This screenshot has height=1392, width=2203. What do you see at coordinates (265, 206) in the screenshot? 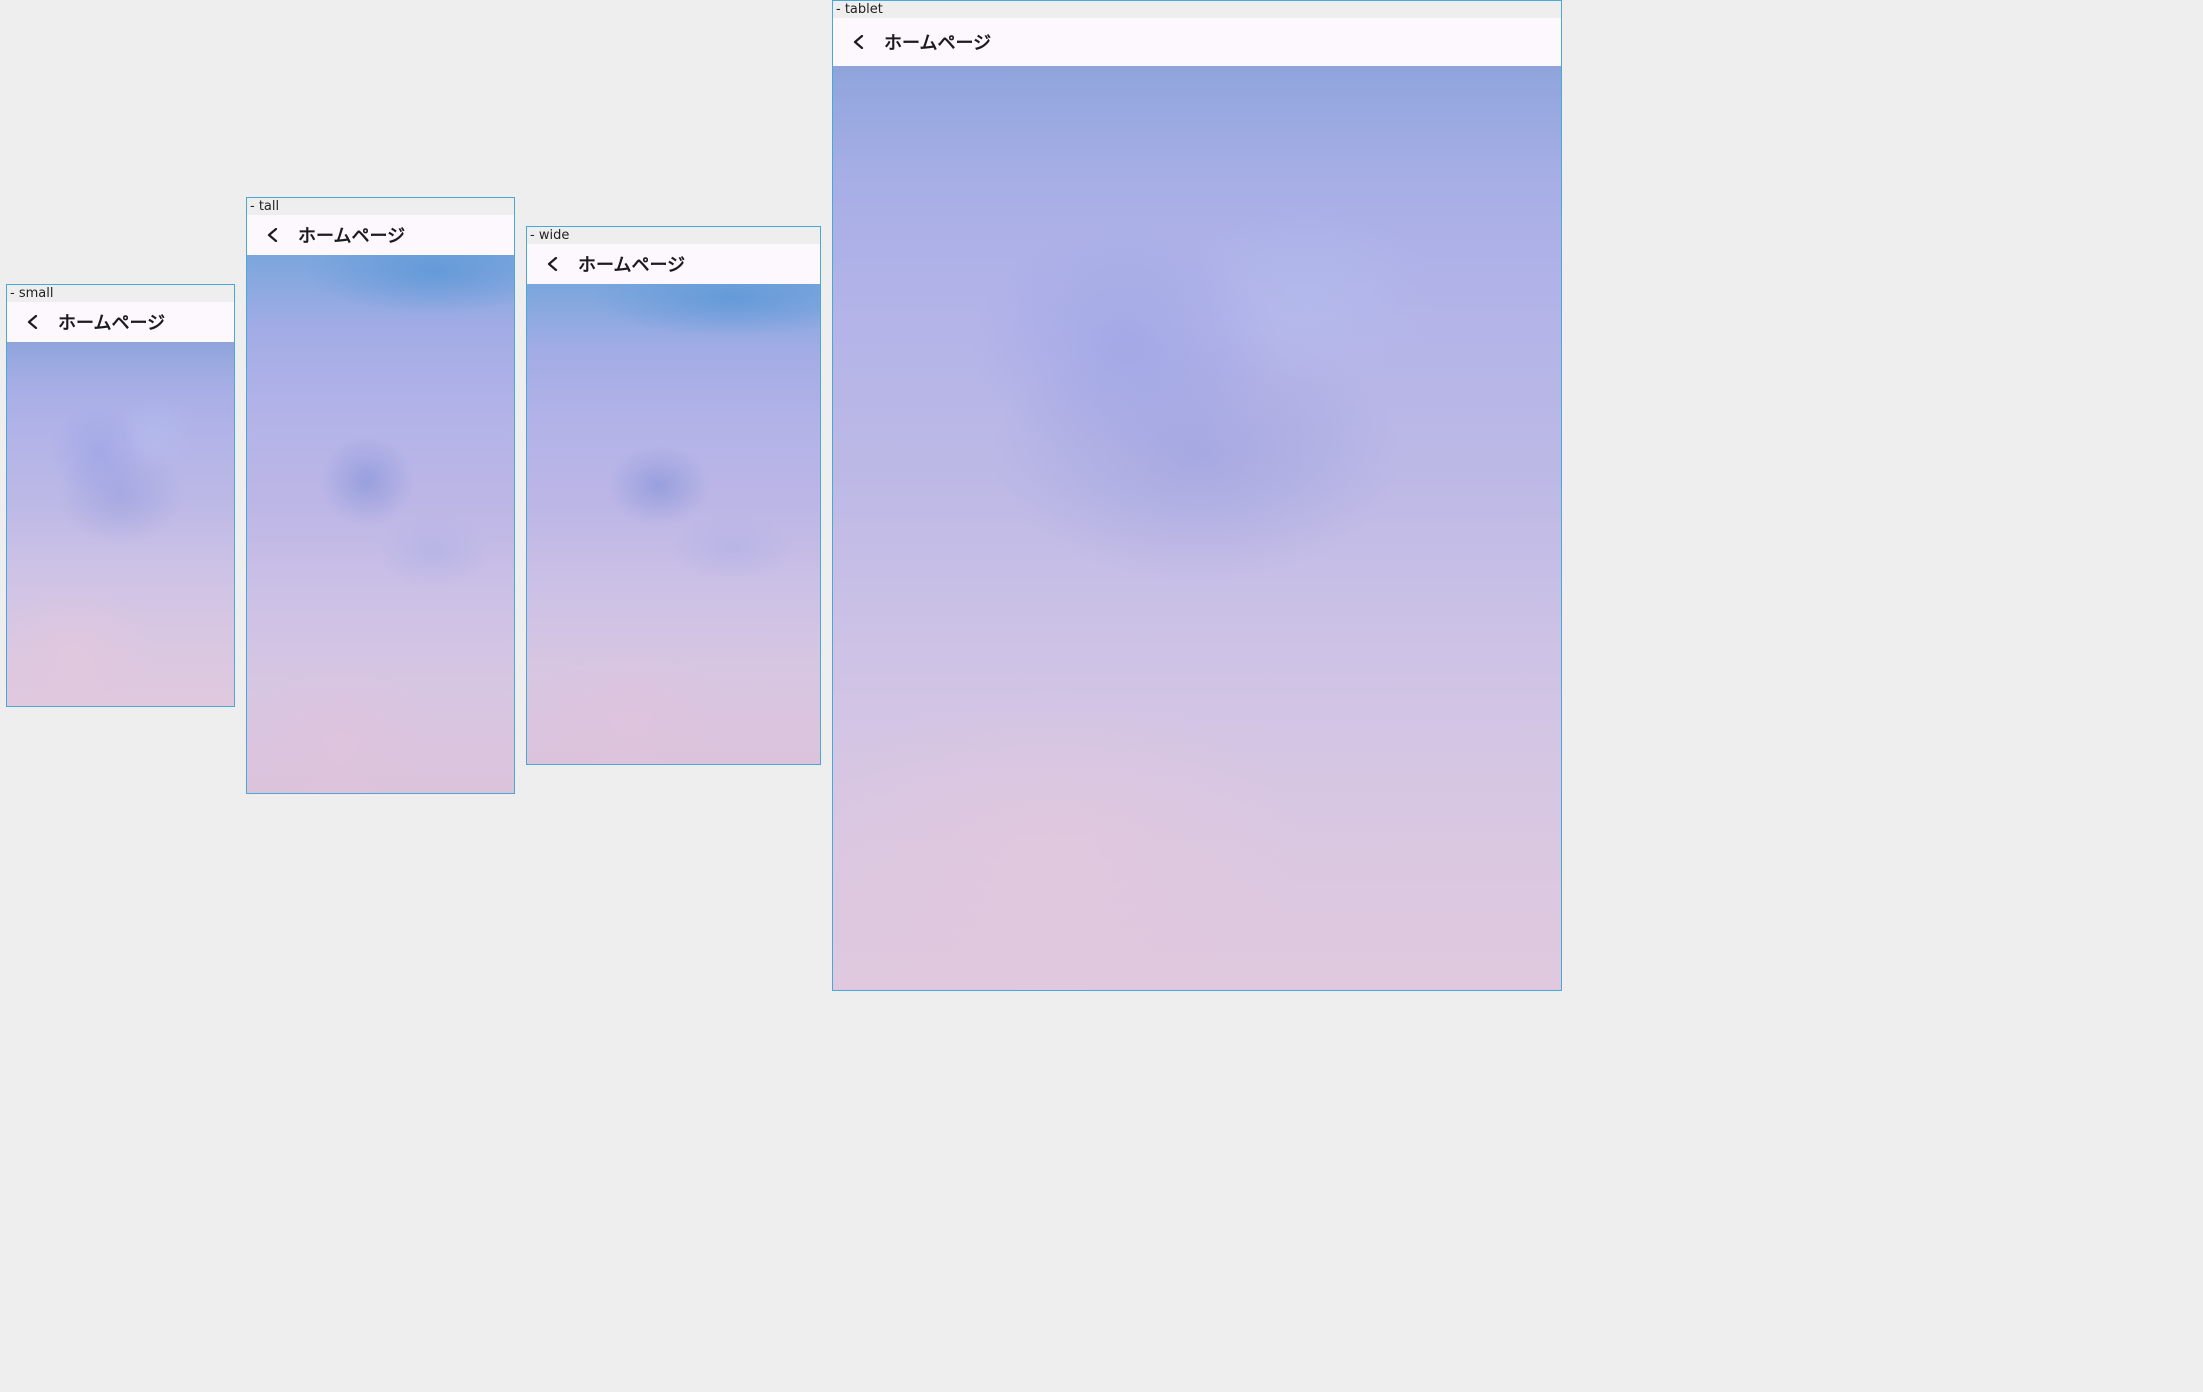
I see `device-label: - tall` at bounding box center [265, 206].